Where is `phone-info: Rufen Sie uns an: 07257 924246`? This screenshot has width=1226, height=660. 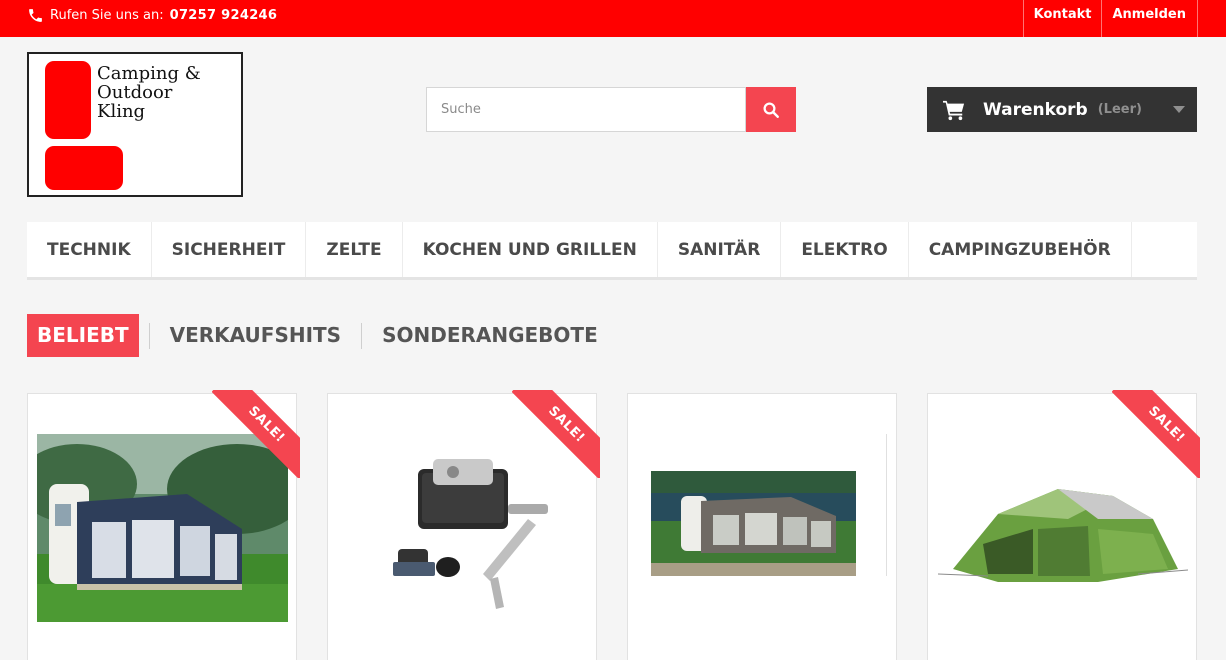 phone-info: Rufen Sie uns an: 07257 924246 is located at coordinates (152, 15).